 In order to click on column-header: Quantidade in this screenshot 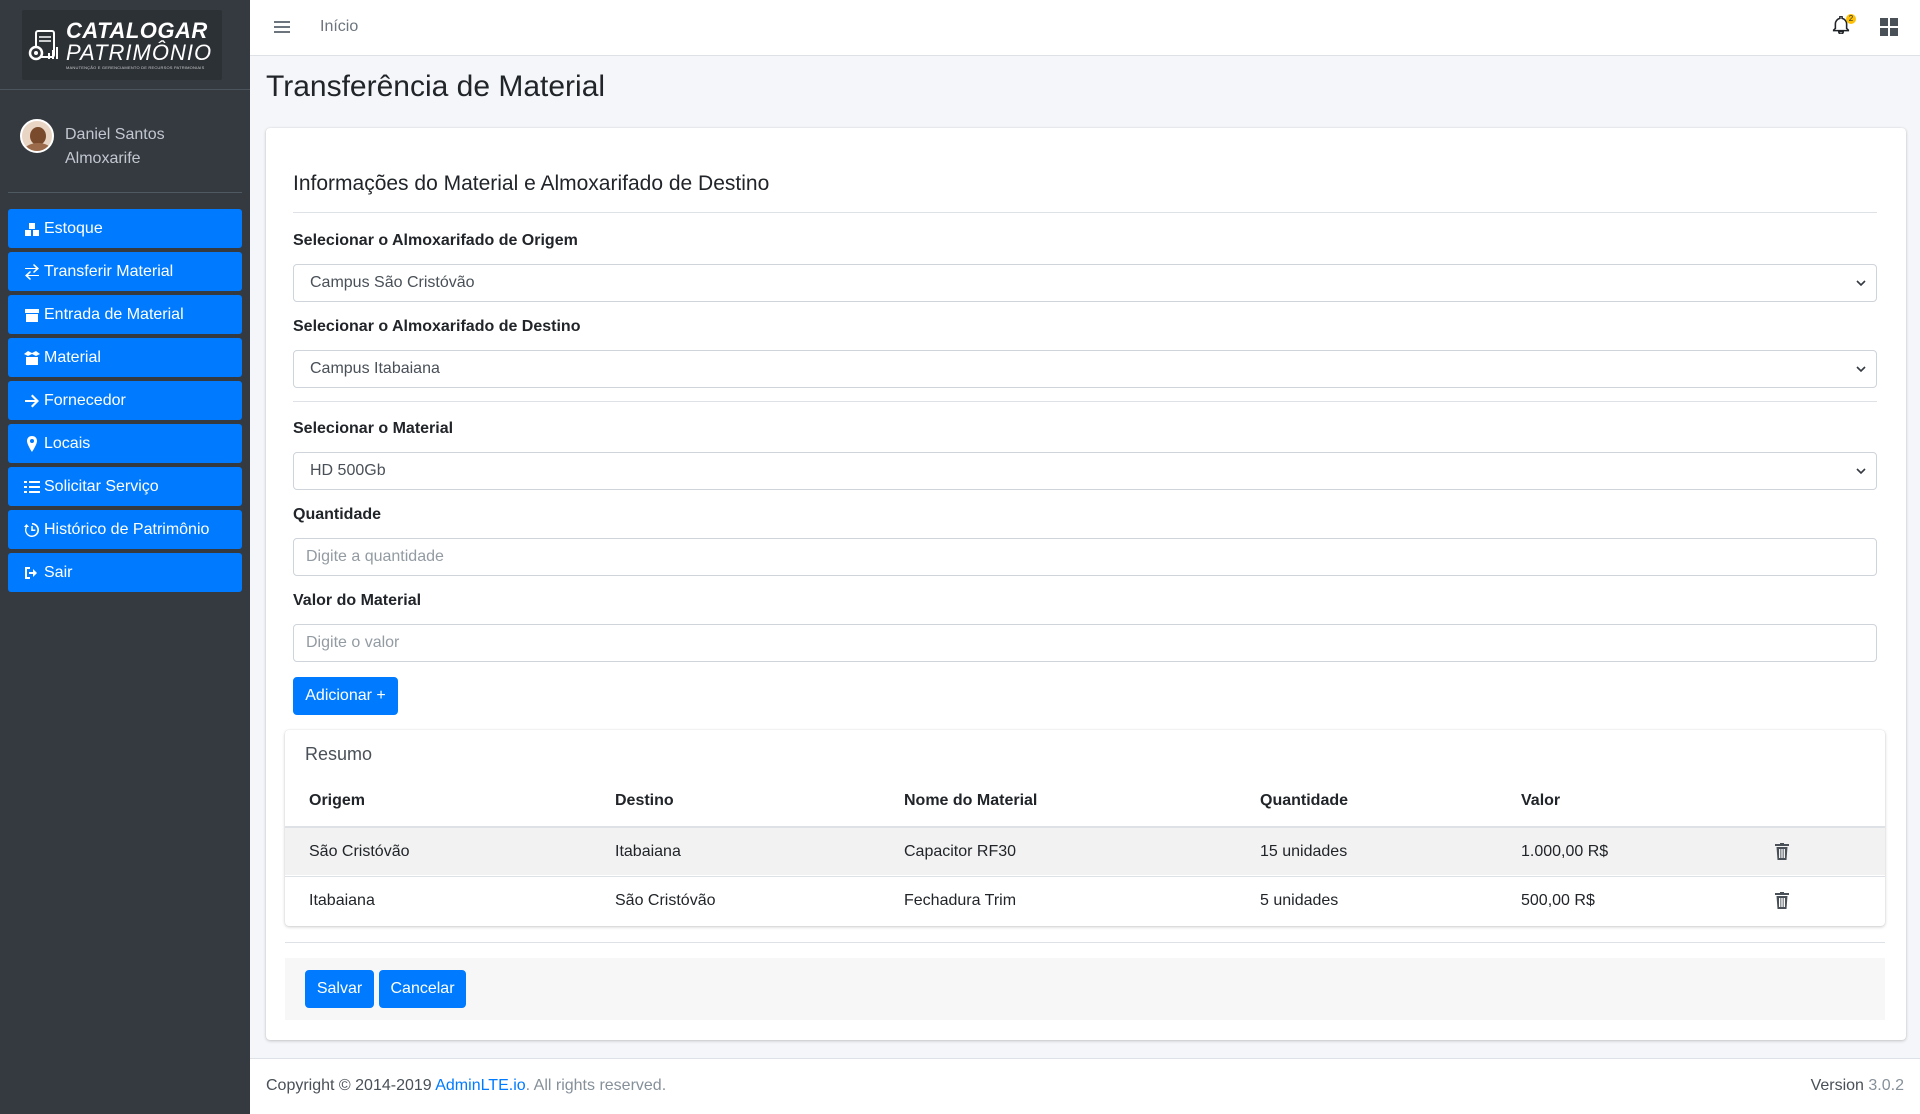, I will do `click(1304, 800)`.